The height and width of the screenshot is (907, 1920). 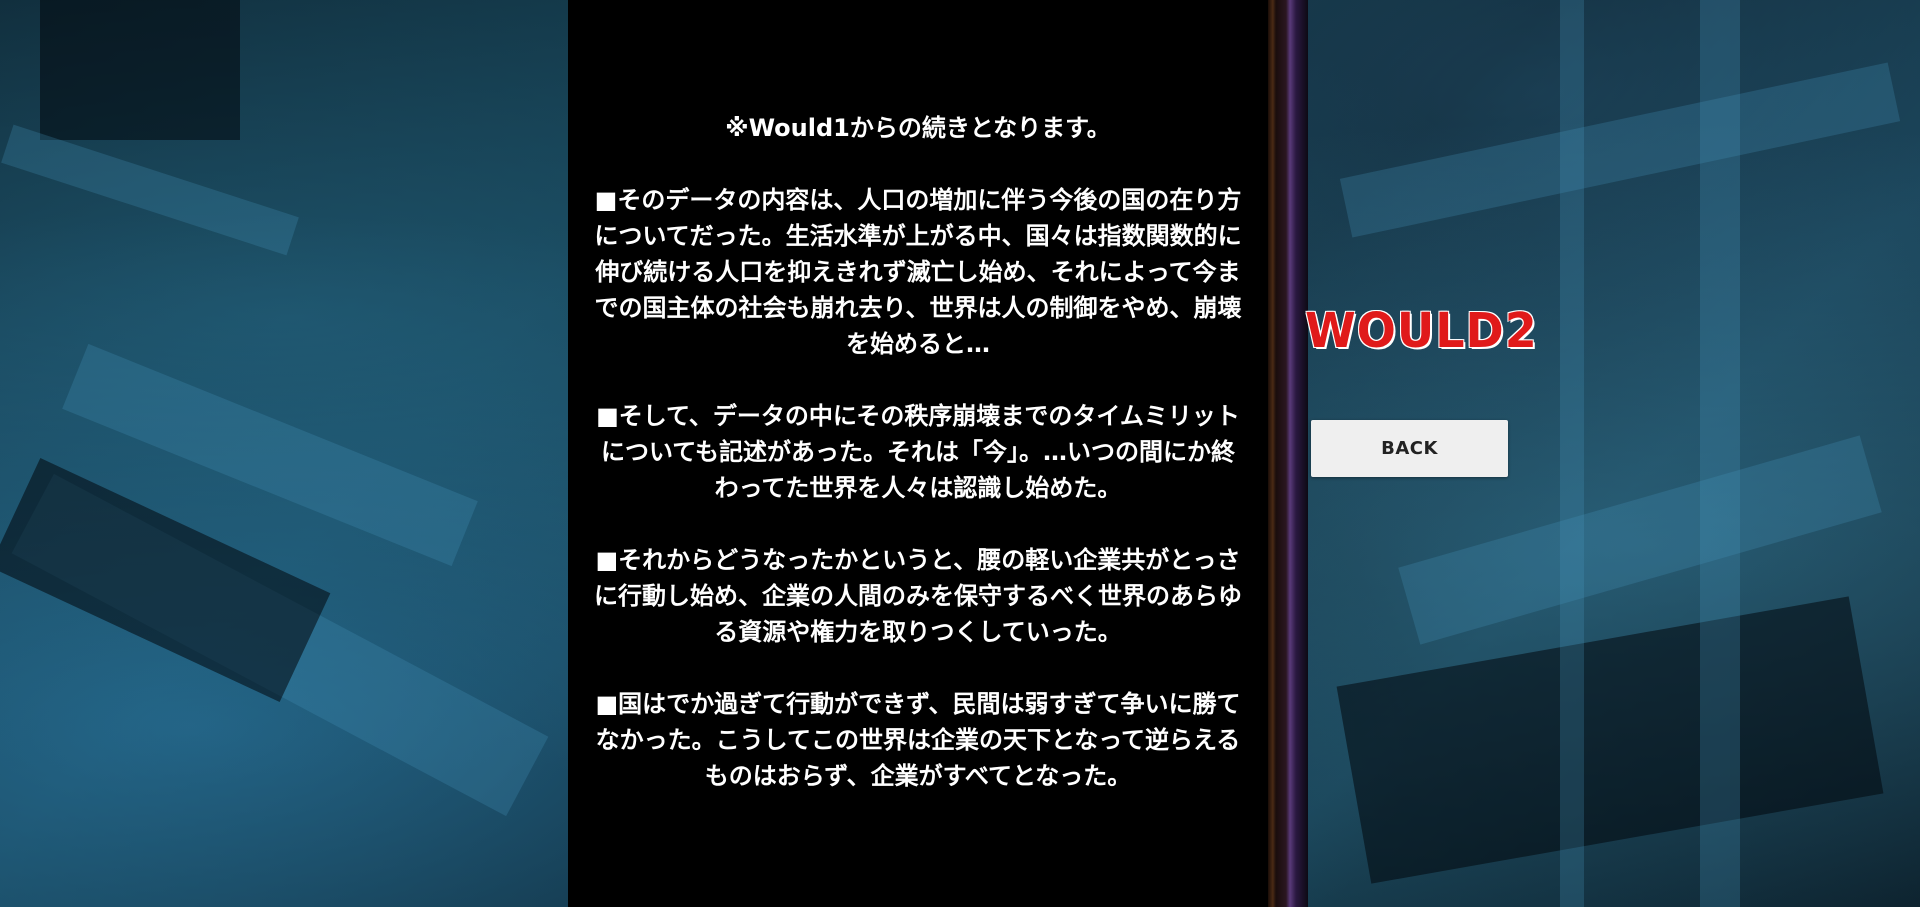 I want to click on film-strip-divider, so click(x=1288, y=453).